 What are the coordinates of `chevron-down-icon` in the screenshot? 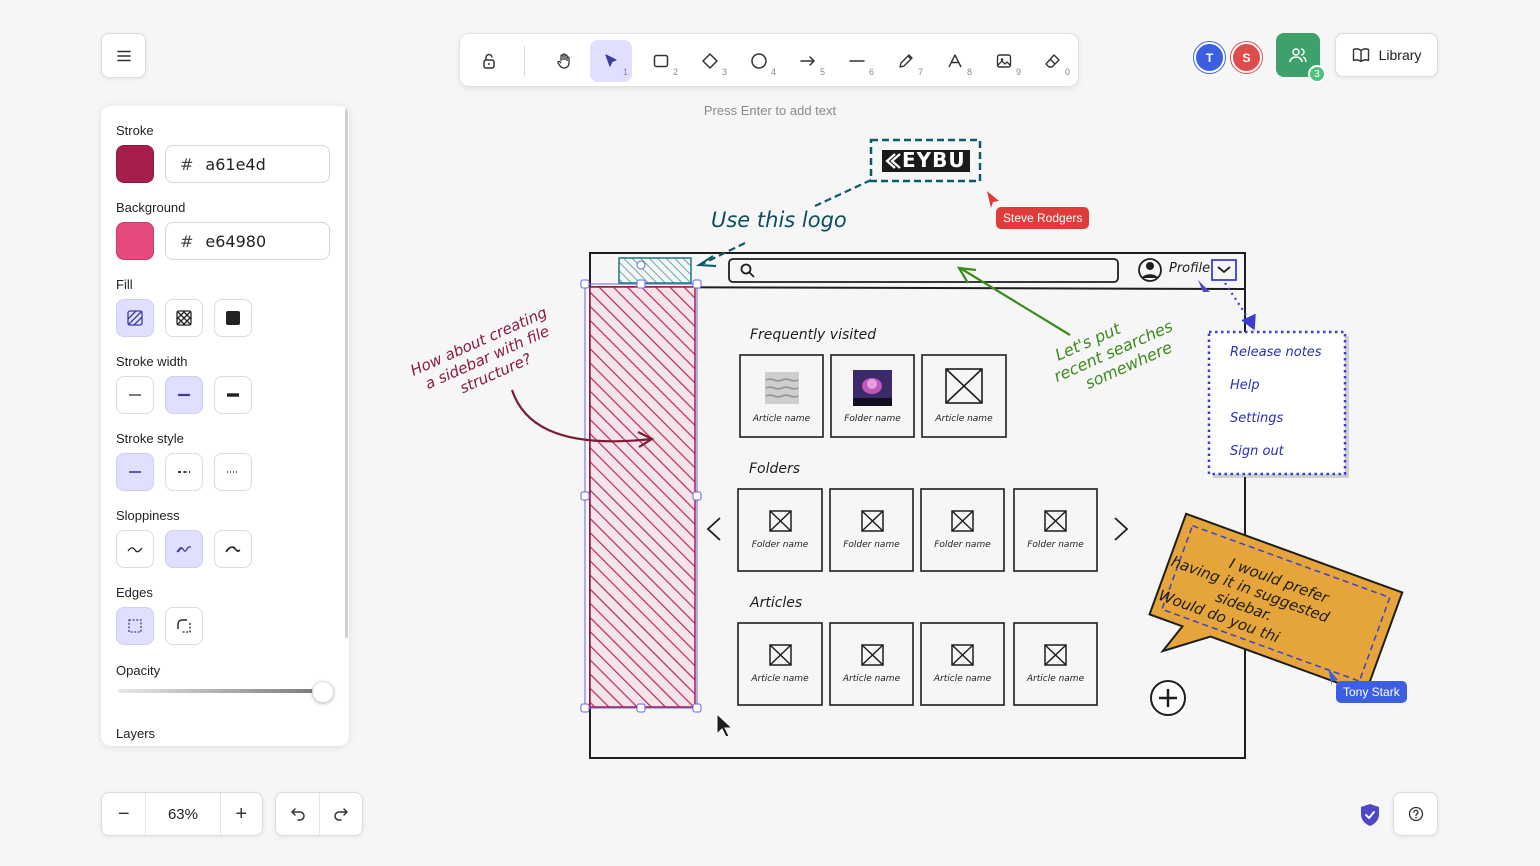 It's located at (1224, 270).